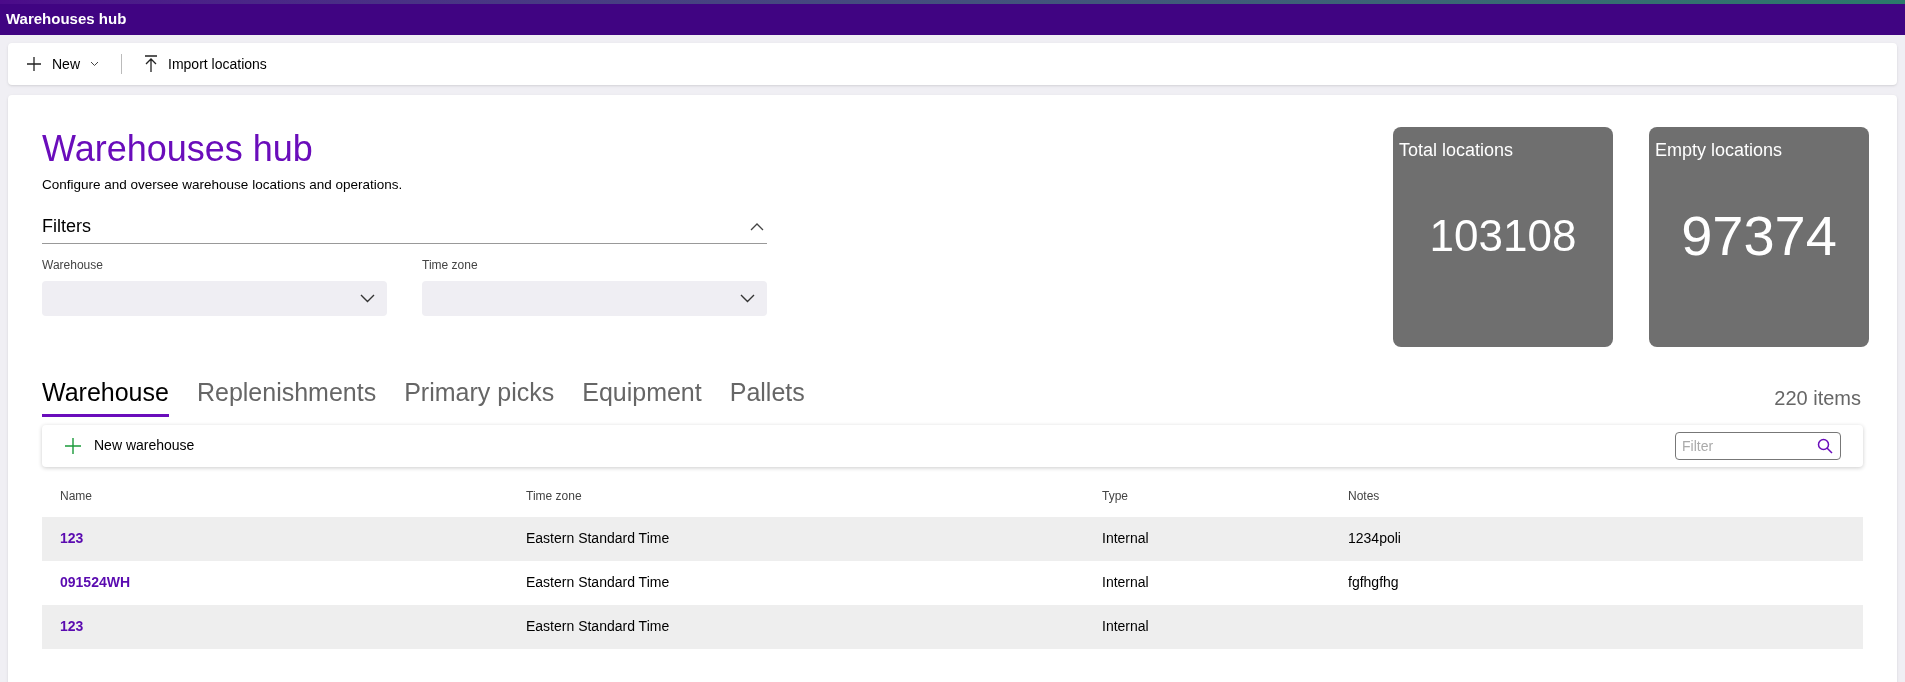  Describe the element at coordinates (757, 226) in the screenshot. I see `chevron-up-icon` at that location.